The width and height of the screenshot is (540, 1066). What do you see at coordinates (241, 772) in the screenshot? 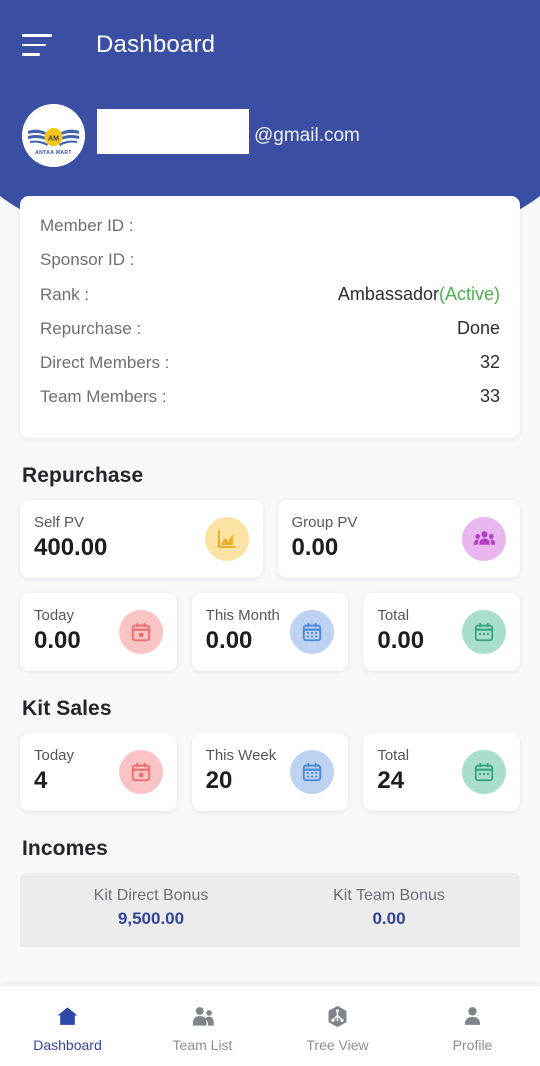
I see `stat-texts: This Week 20` at bounding box center [241, 772].